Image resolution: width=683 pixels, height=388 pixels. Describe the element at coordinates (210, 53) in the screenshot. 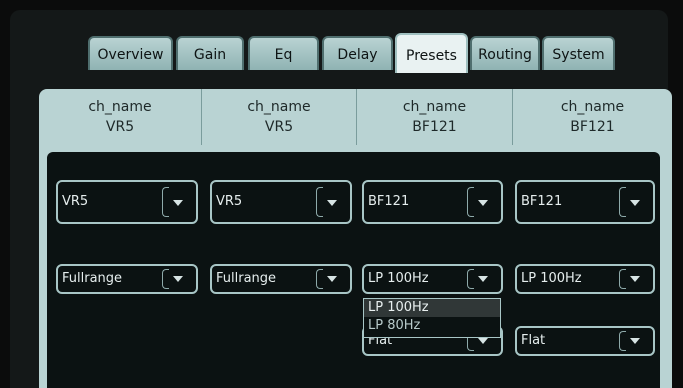

I see `tab-gain: Gain` at that location.